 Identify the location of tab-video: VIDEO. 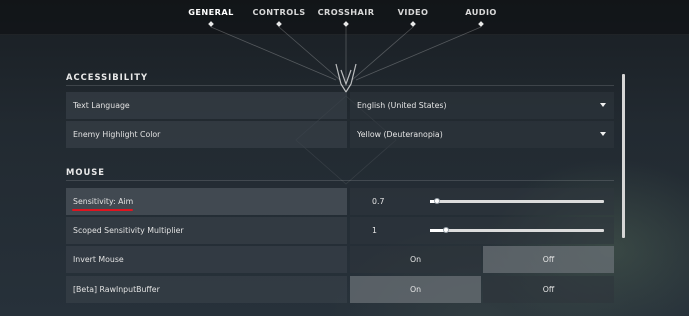
(413, 12).